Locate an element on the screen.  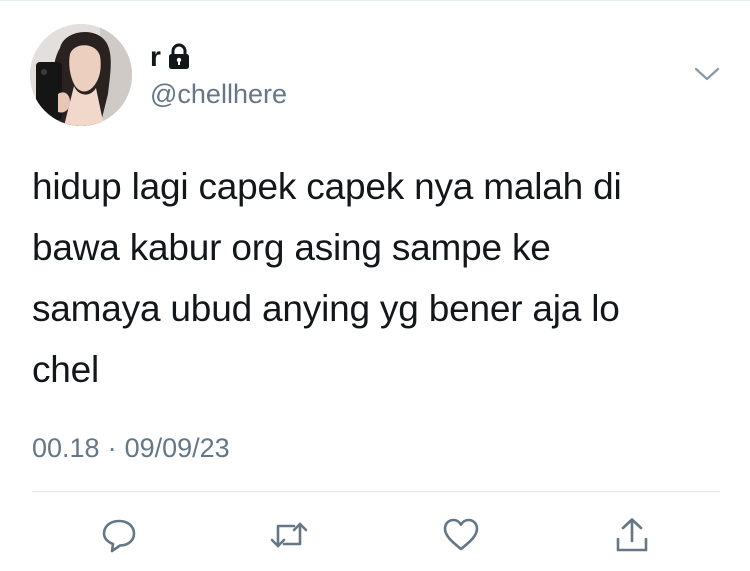
share-upload-icon is located at coordinates (632, 537).